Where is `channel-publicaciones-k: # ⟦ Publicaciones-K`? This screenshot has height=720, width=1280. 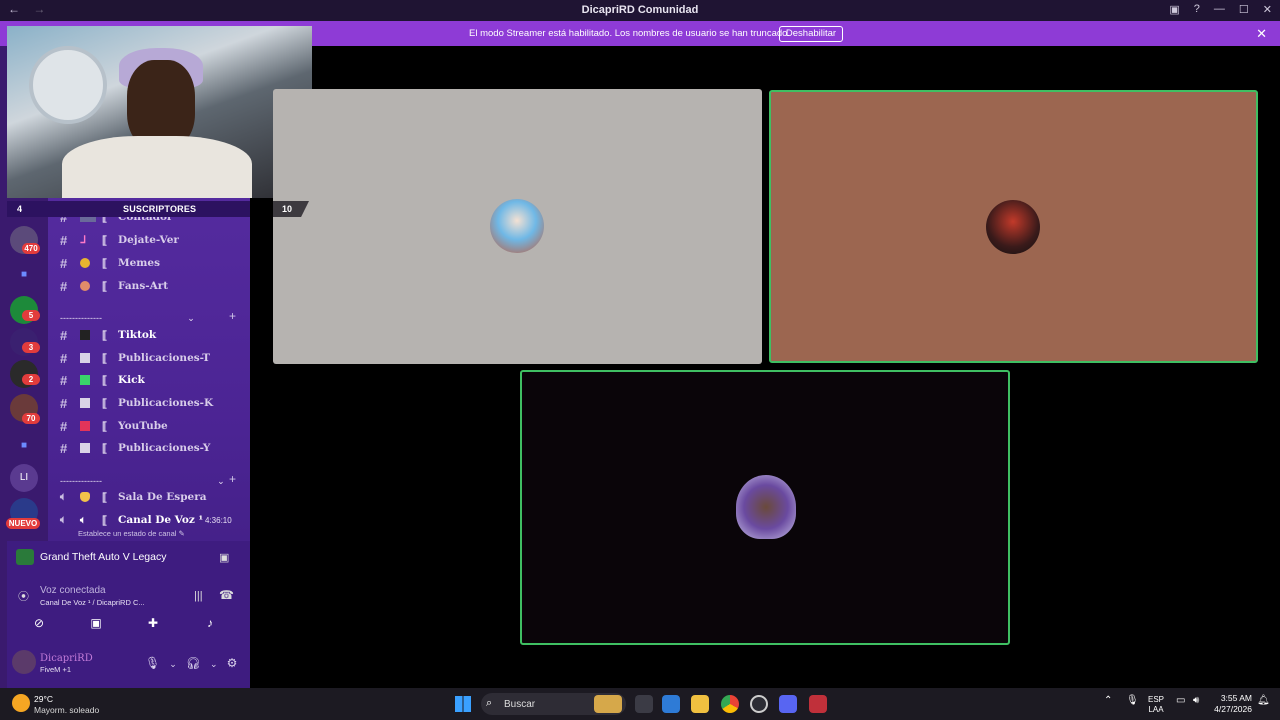 channel-publicaciones-k: # ⟦ Publicaciones-K is located at coordinates (136, 403).